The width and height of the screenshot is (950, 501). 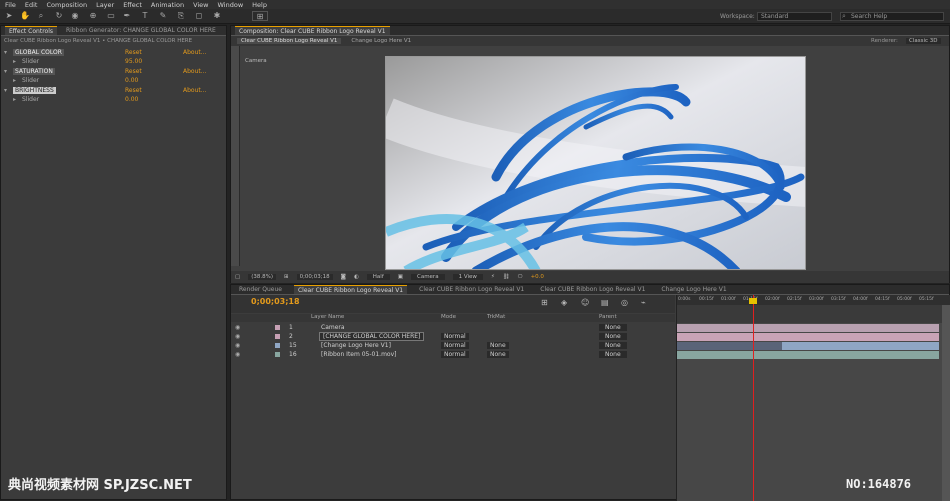 I want to click on zoom-tool-icon: ⌕, so click(x=41, y=16).